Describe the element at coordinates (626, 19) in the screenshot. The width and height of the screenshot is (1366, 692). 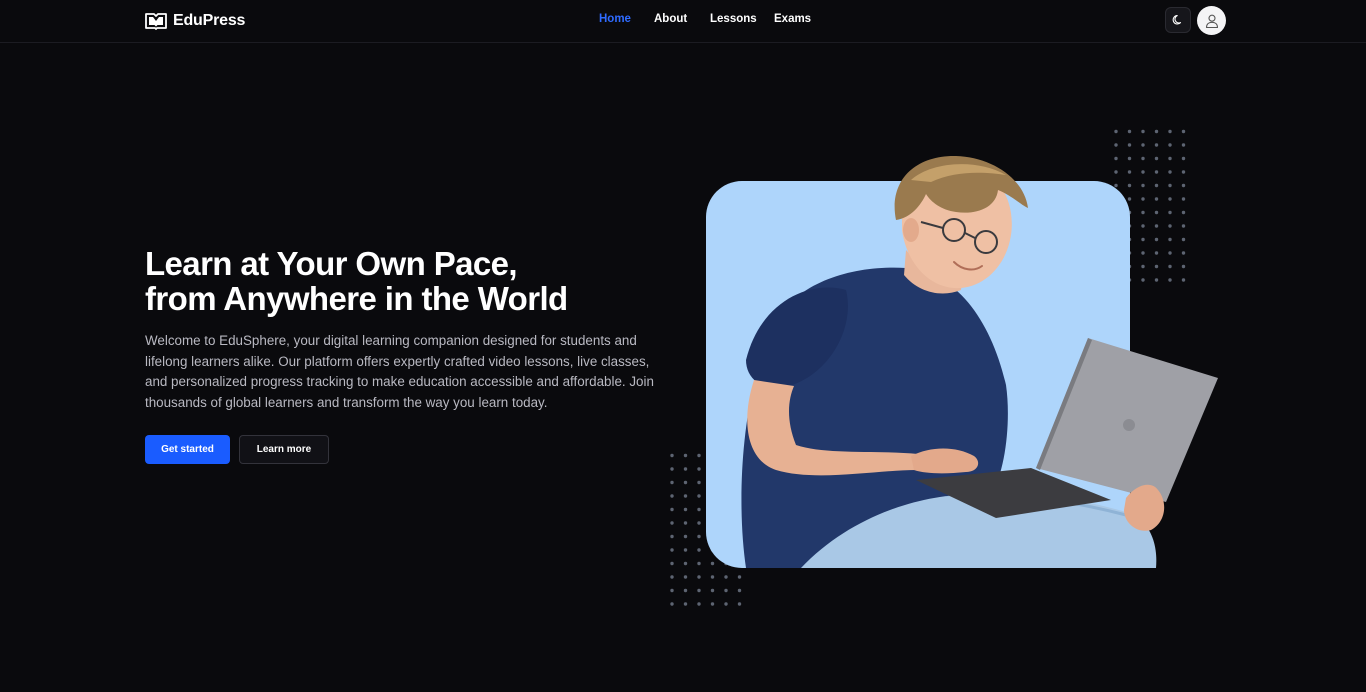
I see `nav-home: Home` at that location.